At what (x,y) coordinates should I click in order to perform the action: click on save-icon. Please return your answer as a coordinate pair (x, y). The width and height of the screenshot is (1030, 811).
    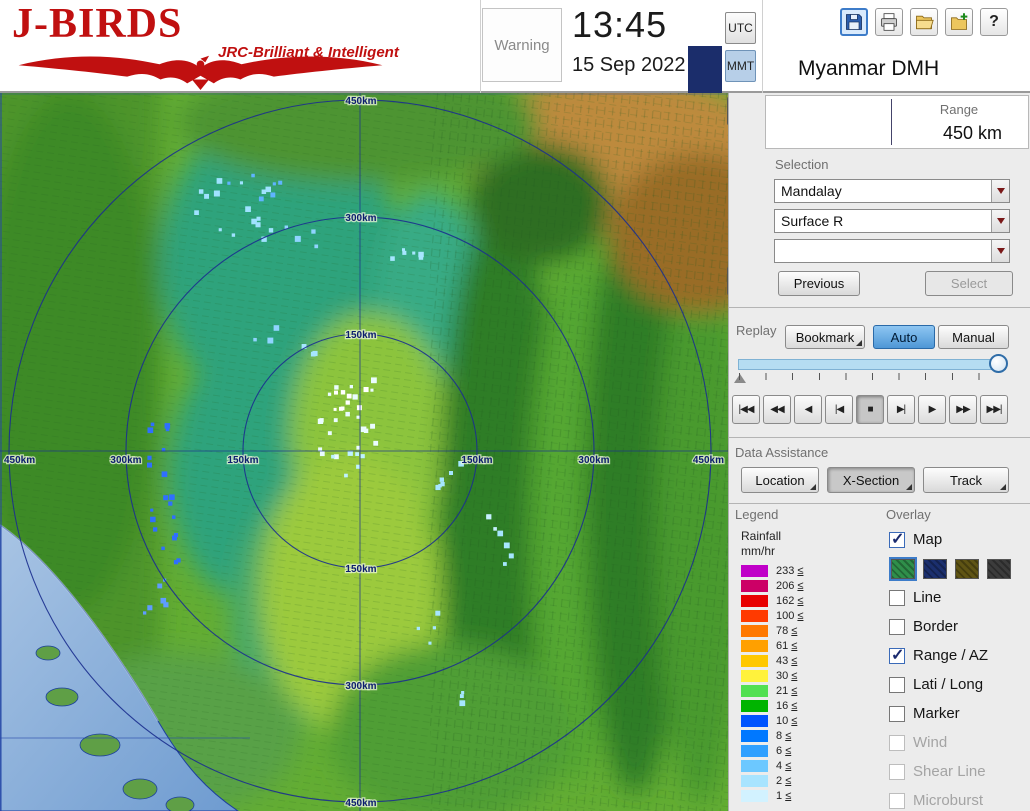
    Looking at the image, I should click on (854, 22).